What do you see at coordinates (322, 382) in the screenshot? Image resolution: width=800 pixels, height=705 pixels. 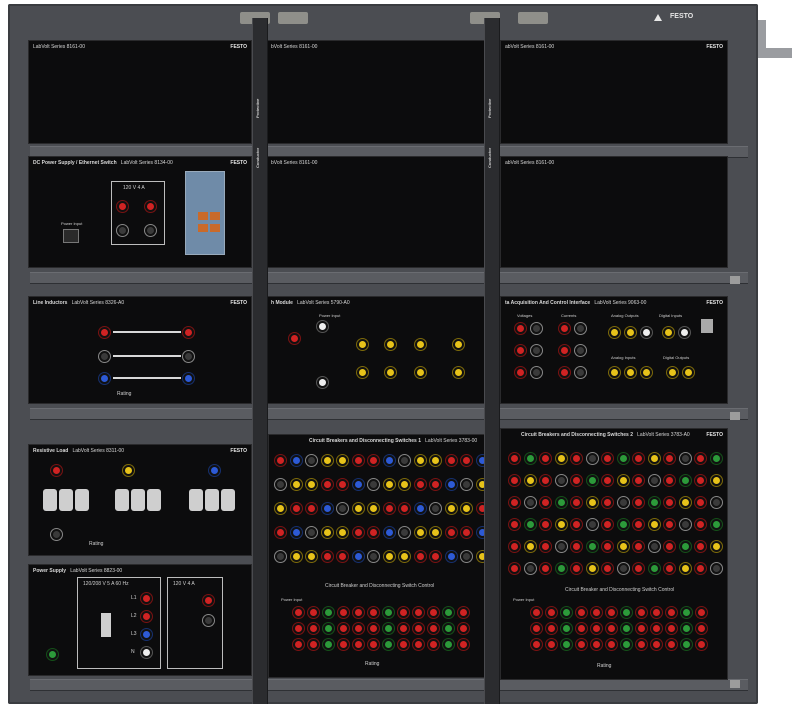 I see `ac-jack-n` at bounding box center [322, 382].